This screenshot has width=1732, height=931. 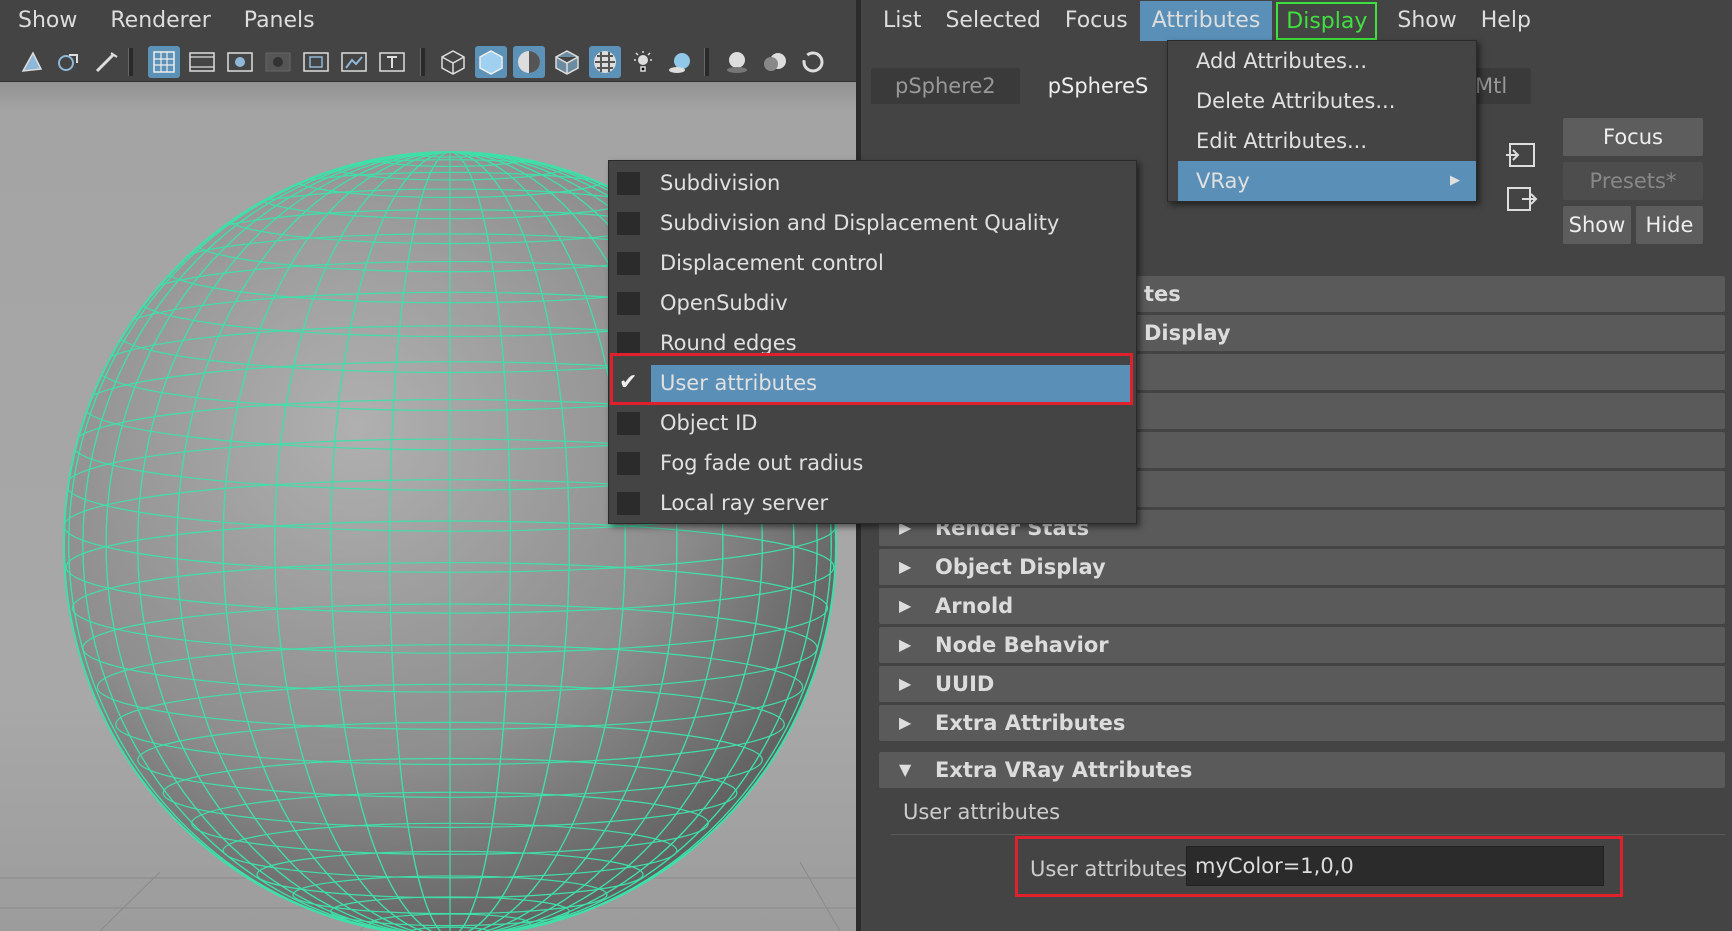 What do you see at coordinates (872, 463) in the screenshot?
I see `vray-item-fog-fade-out-radius: Fog fade out radius` at bounding box center [872, 463].